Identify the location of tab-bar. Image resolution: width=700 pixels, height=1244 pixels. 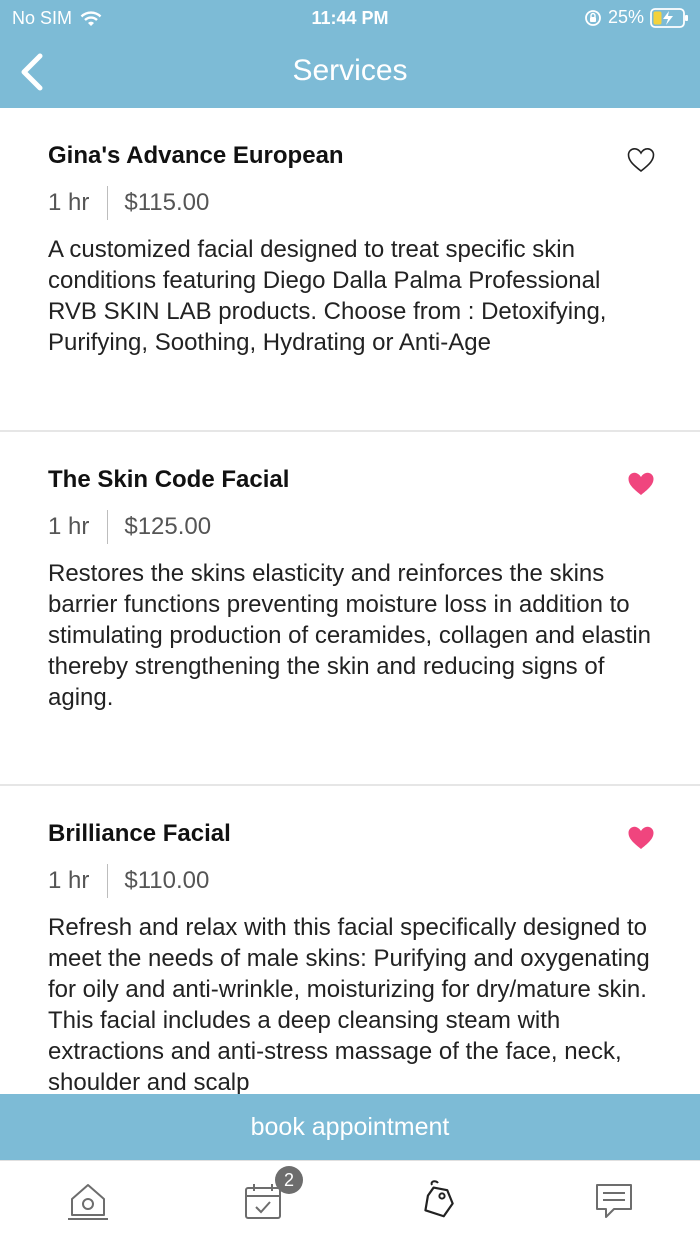
(350, 1202).